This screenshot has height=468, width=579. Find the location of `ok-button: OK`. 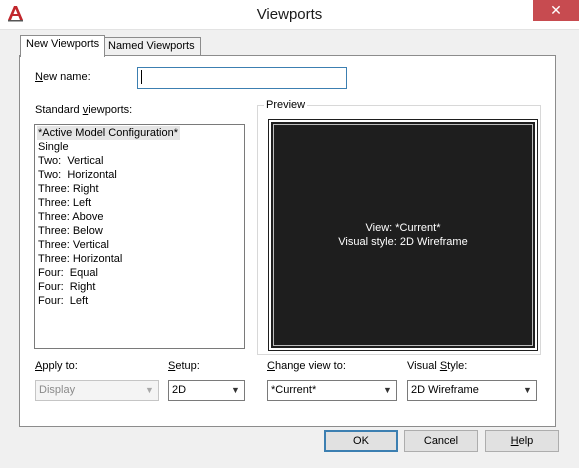

ok-button: OK is located at coordinates (361, 441).